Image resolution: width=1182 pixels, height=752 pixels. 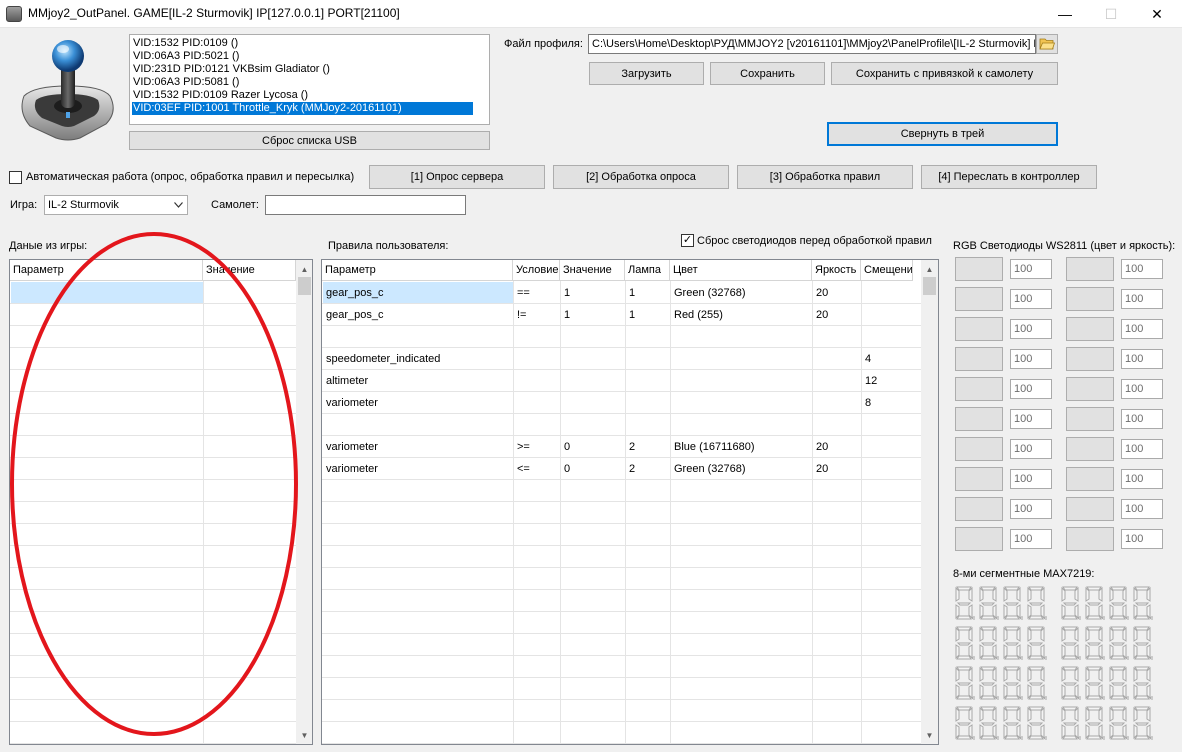 What do you see at coordinates (220, 95) in the screenshot?
I see `usb-device-item: VID:1532 PID:0109 Razer Lycosa ()` at bounding box center [220, 95].